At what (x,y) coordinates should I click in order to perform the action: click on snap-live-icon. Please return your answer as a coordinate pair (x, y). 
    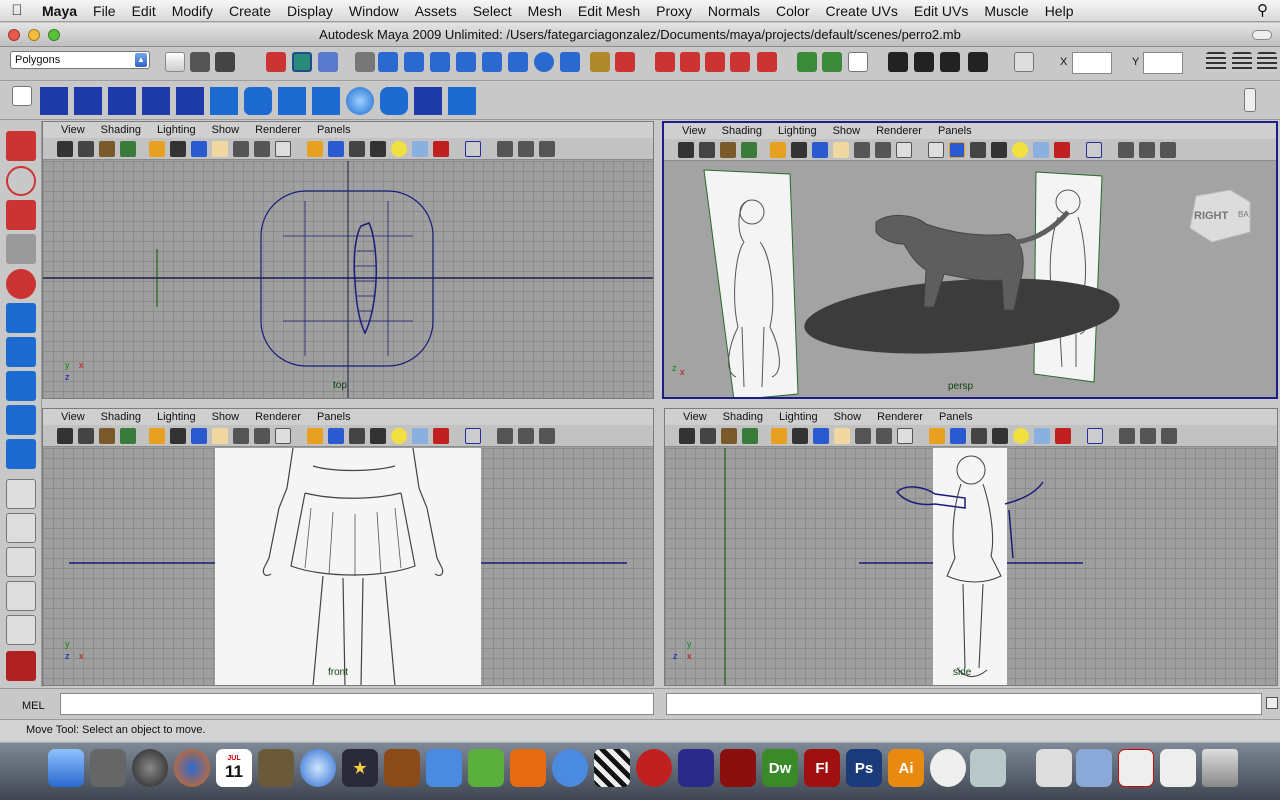
    Looking at the image, I should click on (492, 62).